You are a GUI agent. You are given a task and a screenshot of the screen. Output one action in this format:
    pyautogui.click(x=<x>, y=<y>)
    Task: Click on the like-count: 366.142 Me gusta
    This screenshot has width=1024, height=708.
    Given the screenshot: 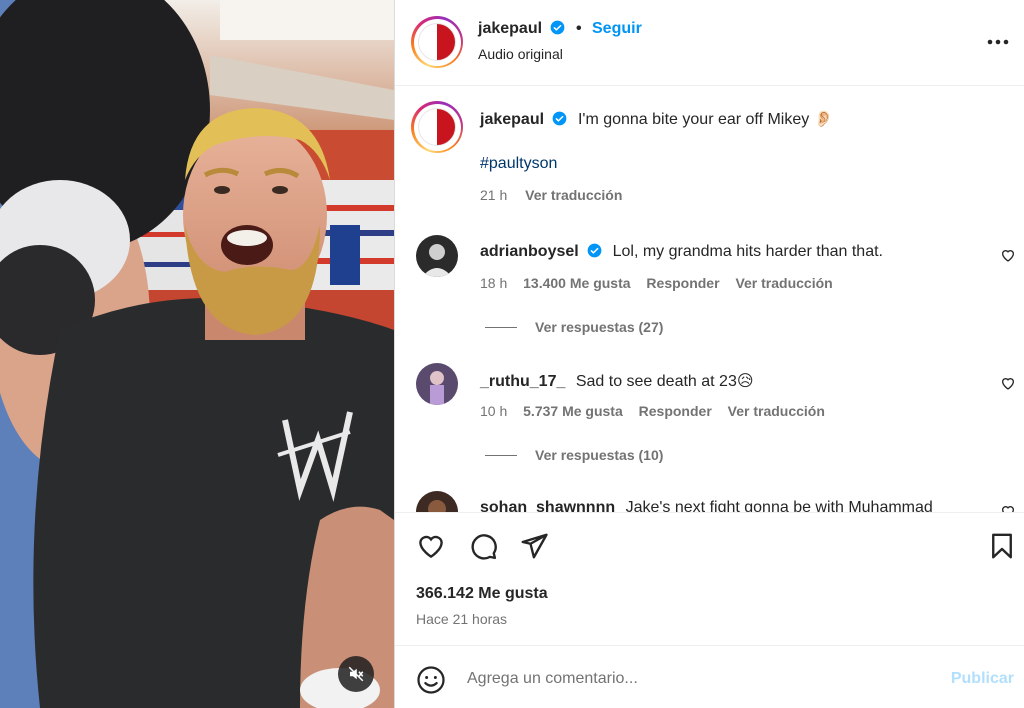 What is the action you would take?
    pyautogui.click(x=482, y=594)
    